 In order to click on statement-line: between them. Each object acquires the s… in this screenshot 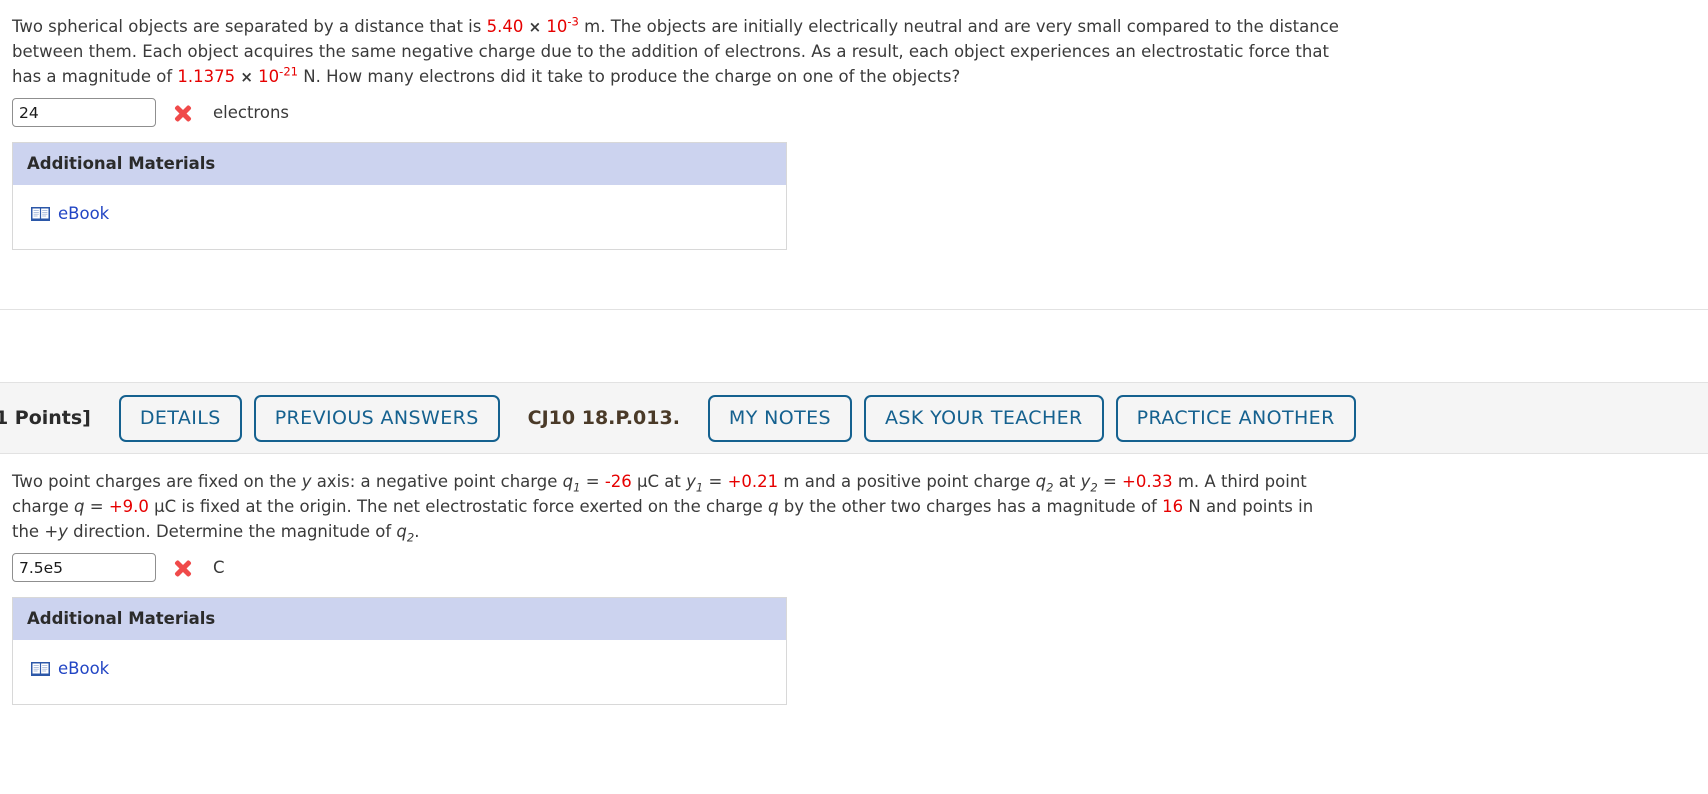, I will do `click(854, 51)`.